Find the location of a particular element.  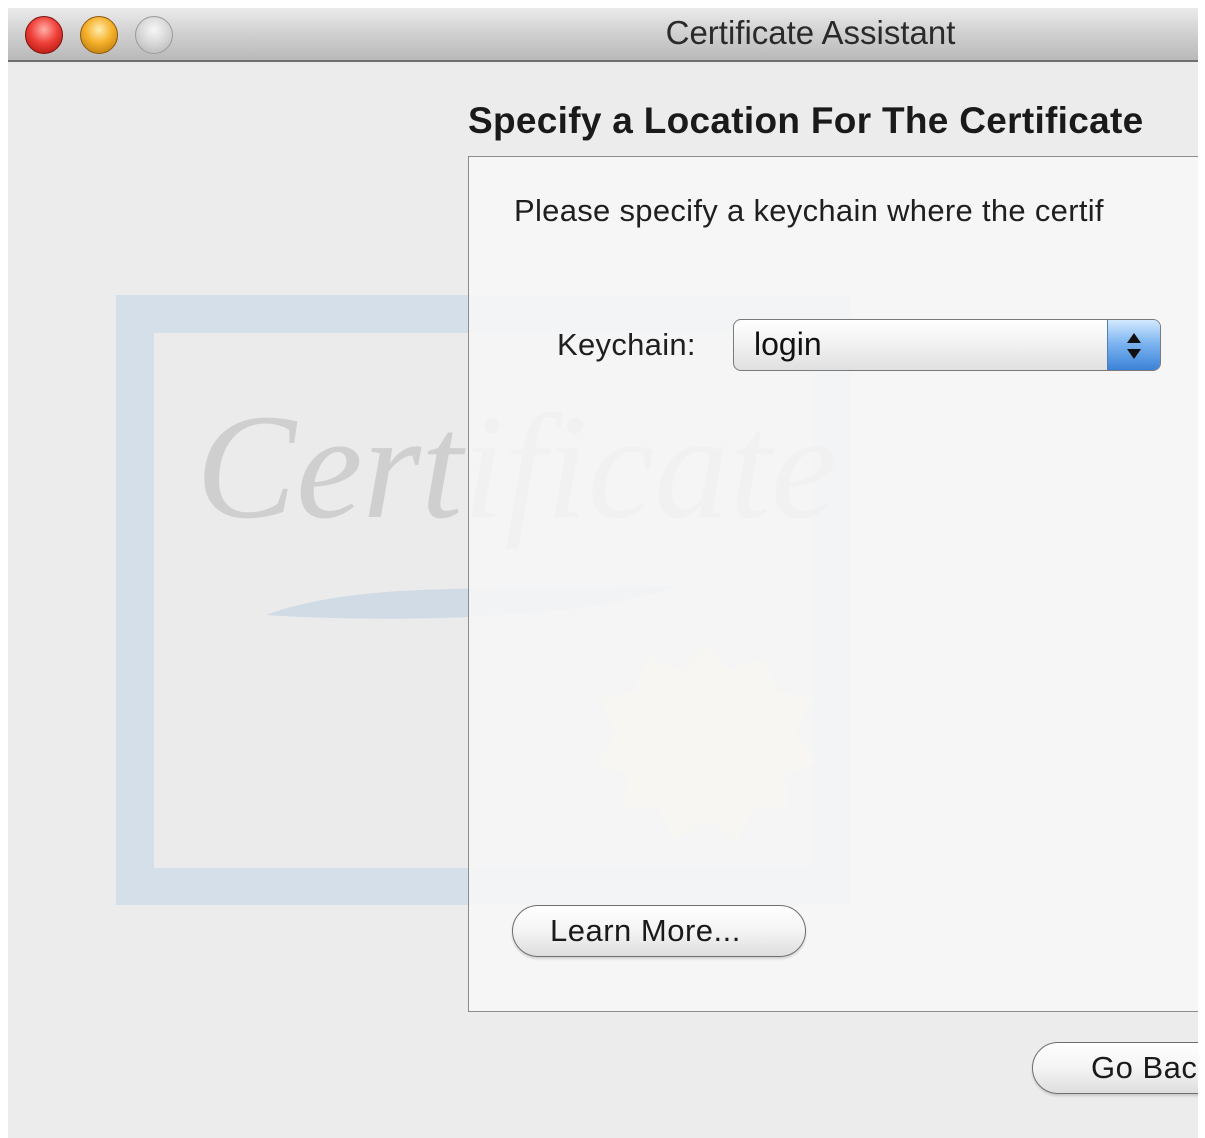

minimize-window-button is located at coordinates (99, 35).